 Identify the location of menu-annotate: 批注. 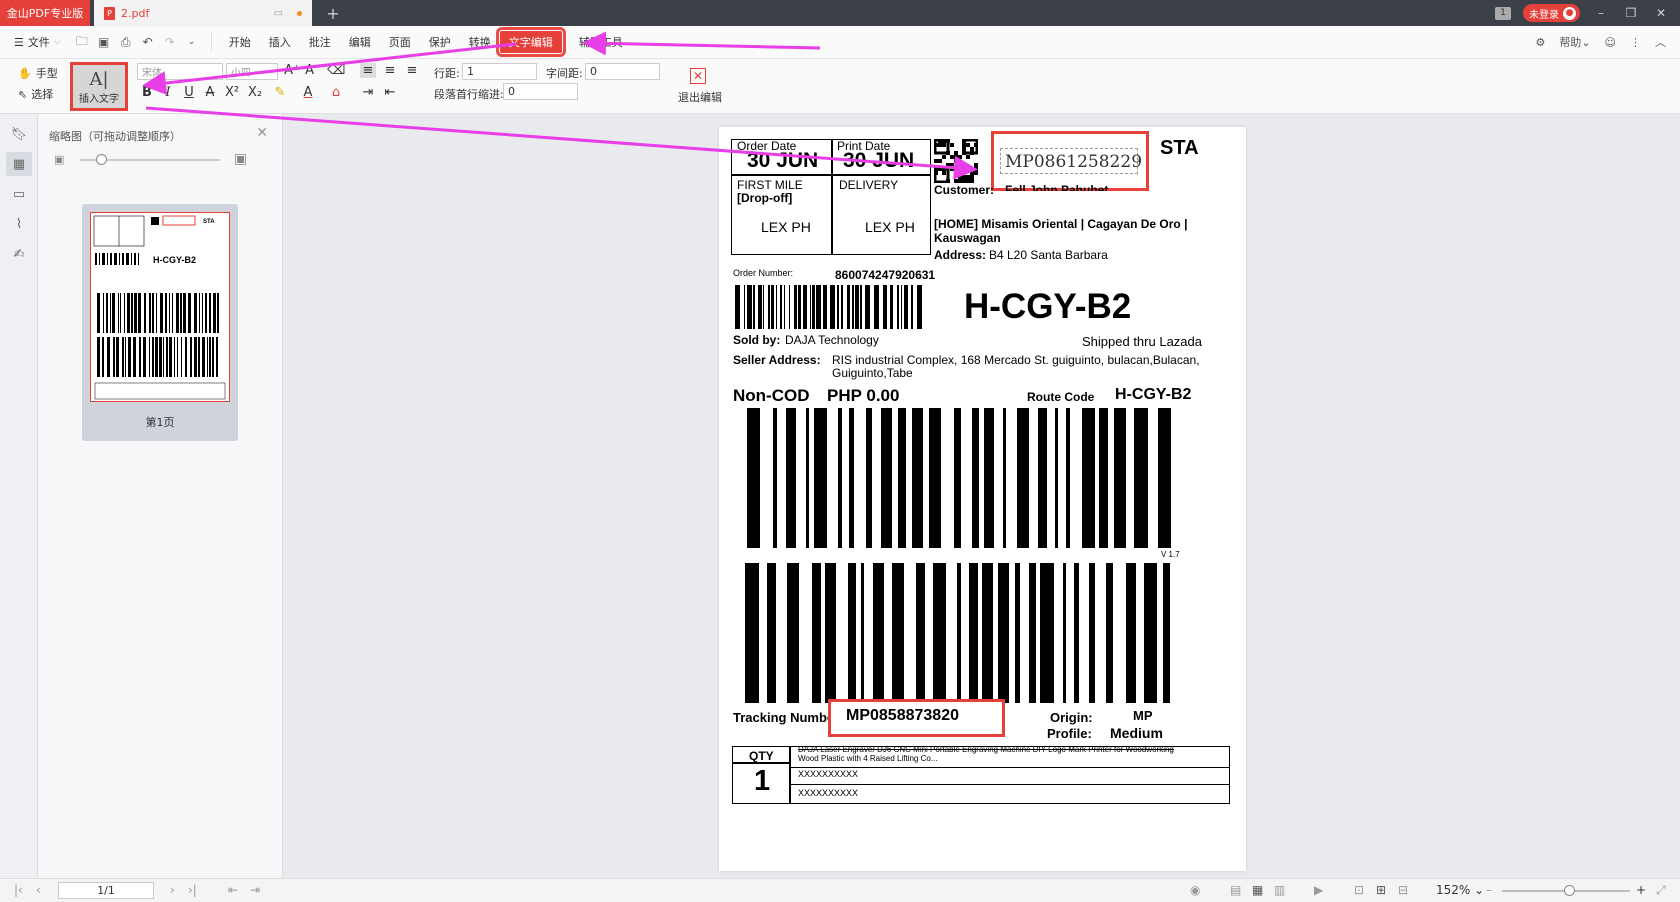
(320, 42).